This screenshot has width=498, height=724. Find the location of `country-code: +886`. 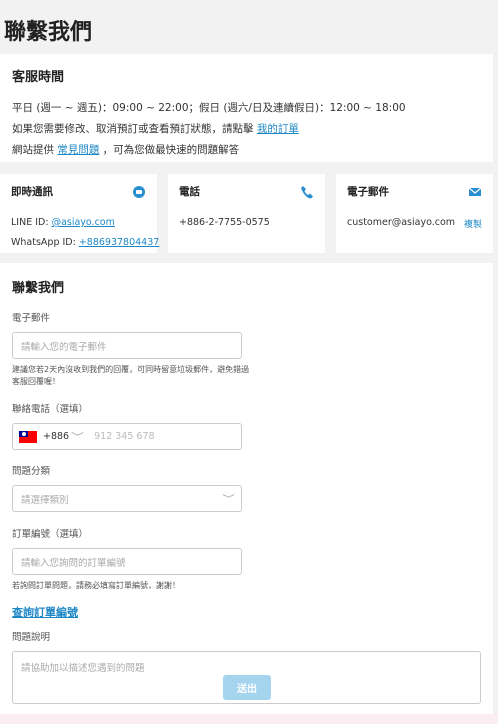

country-code: +886 is located at coordinates (56, 436).